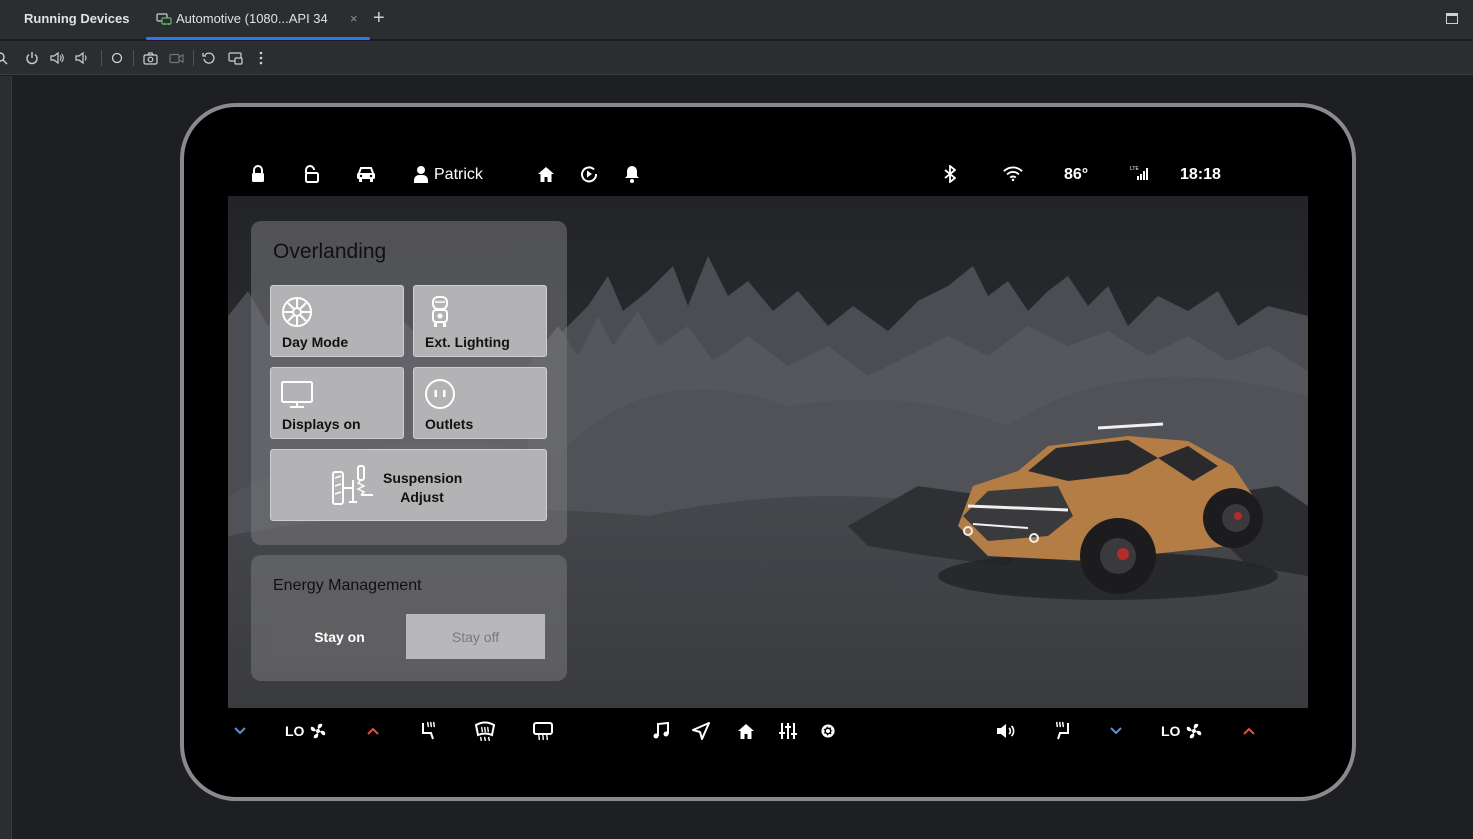 The width and height of the screenshot is (1473, 839). What do you see at coordinates (330, 251) in the screenshot?
I see `overlanding-title: Overlanding` at bounding box center [330, 251].